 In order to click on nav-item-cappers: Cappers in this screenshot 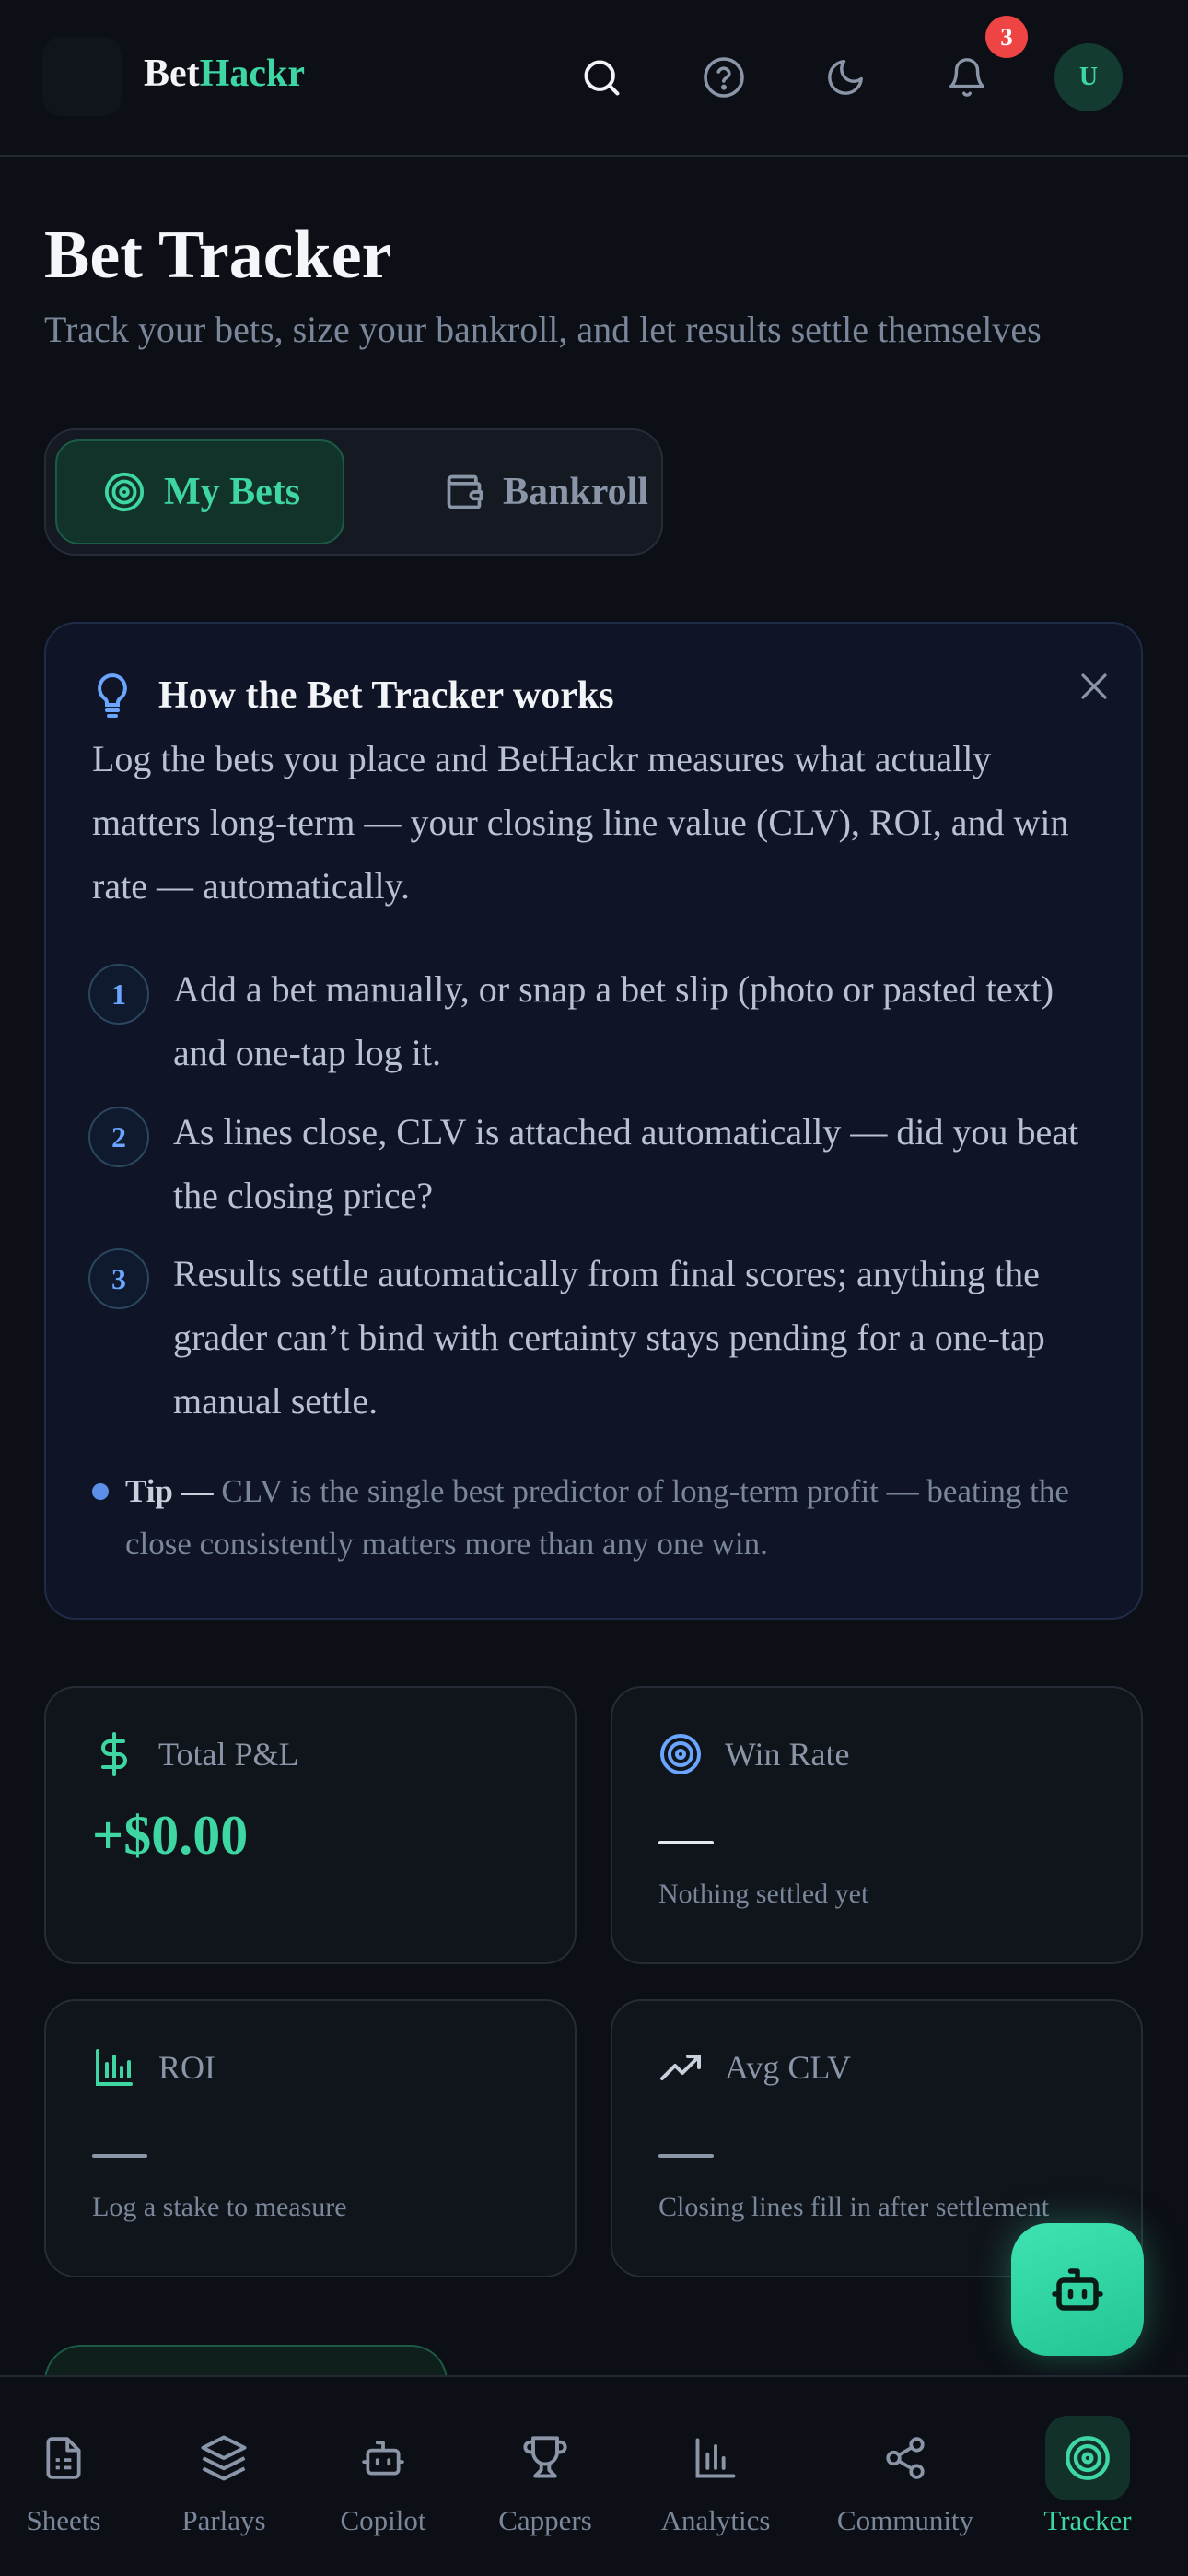, I will do `click(545, 2476)`.